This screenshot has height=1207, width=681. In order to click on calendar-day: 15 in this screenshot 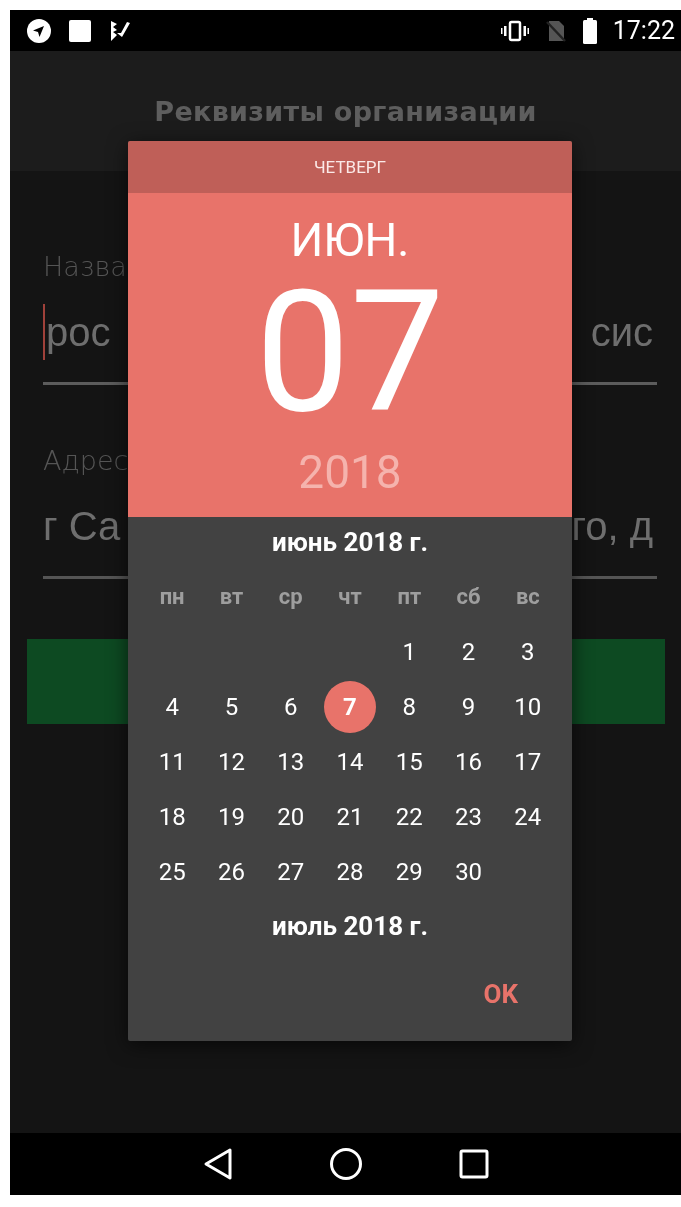, I will do `click(409, 761)`.